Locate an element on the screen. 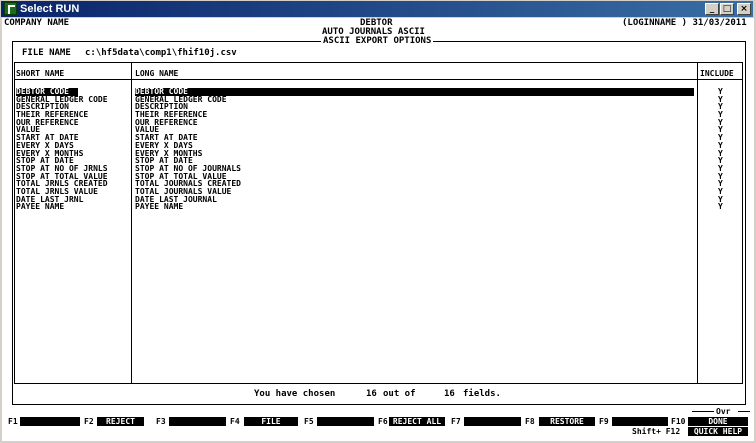  table-row-include: Y is located at coordinates (720, 207).